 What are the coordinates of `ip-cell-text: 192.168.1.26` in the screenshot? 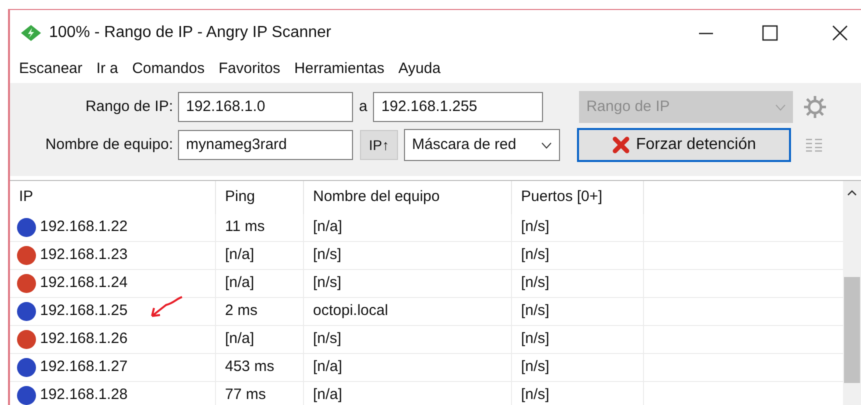 It's located at (84, 339).